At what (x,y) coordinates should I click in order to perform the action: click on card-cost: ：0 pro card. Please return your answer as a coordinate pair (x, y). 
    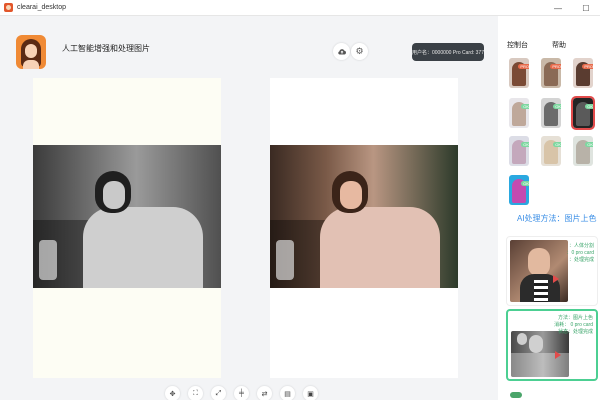
    Looking at the image, I should click on (580, 253).